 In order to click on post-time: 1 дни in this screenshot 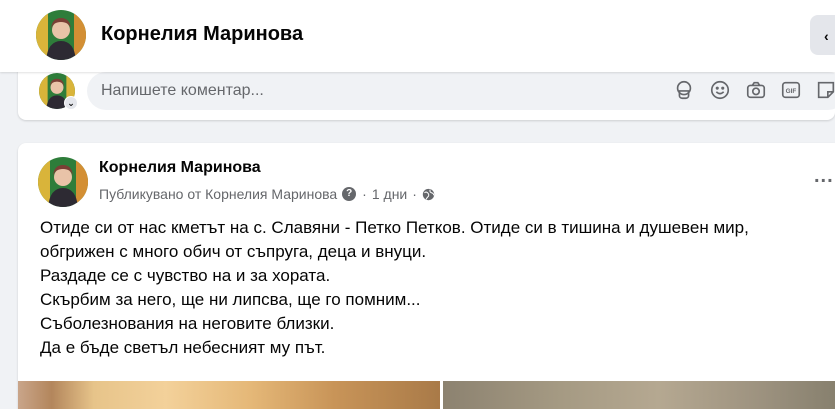, I will do `click(389, 194)`.